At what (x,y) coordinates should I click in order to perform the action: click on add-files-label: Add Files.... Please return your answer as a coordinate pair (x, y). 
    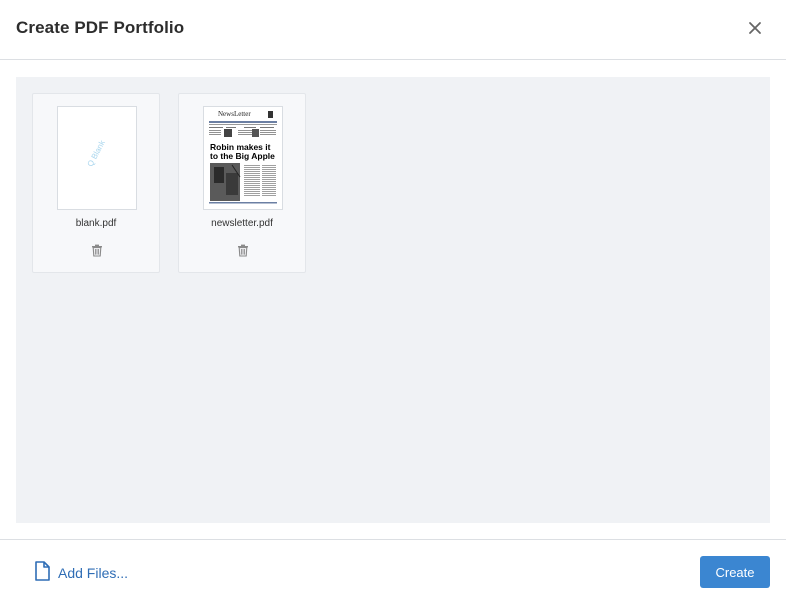
    Looking at the image, I should click on (93, 573).